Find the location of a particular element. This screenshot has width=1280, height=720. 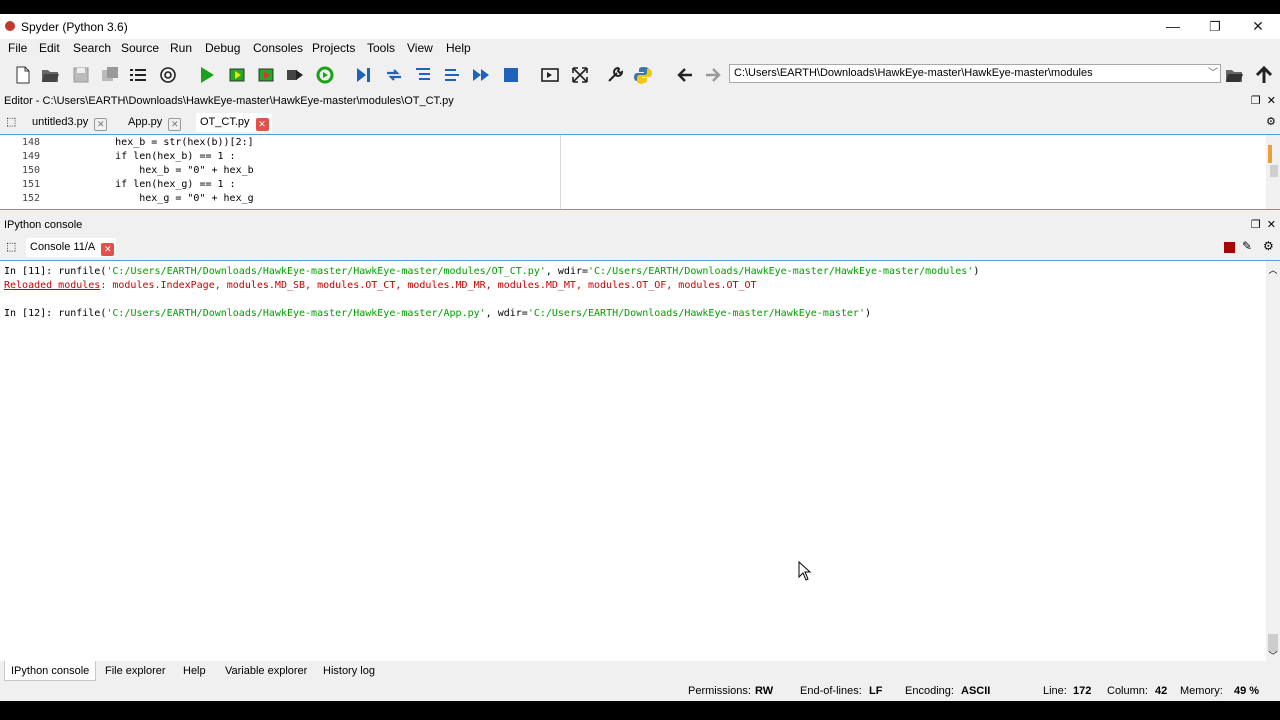

code-line: if len(hex_g) == 1 : is located at coordinates (151, 184).